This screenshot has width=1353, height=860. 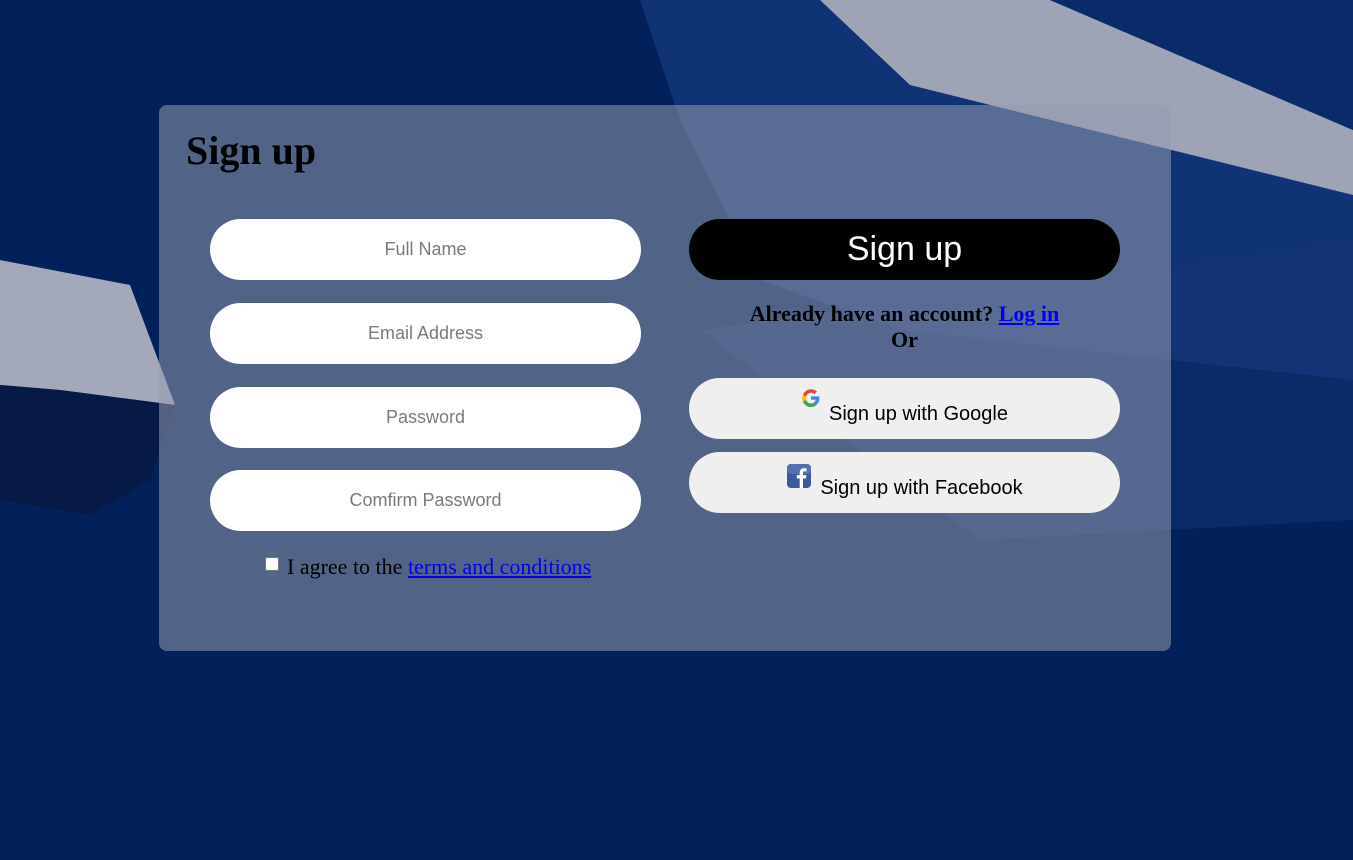 What do you see at coordinates (799, 479) in the screenshot?
I see `facebook-icon` at bounding box center [799, 479].